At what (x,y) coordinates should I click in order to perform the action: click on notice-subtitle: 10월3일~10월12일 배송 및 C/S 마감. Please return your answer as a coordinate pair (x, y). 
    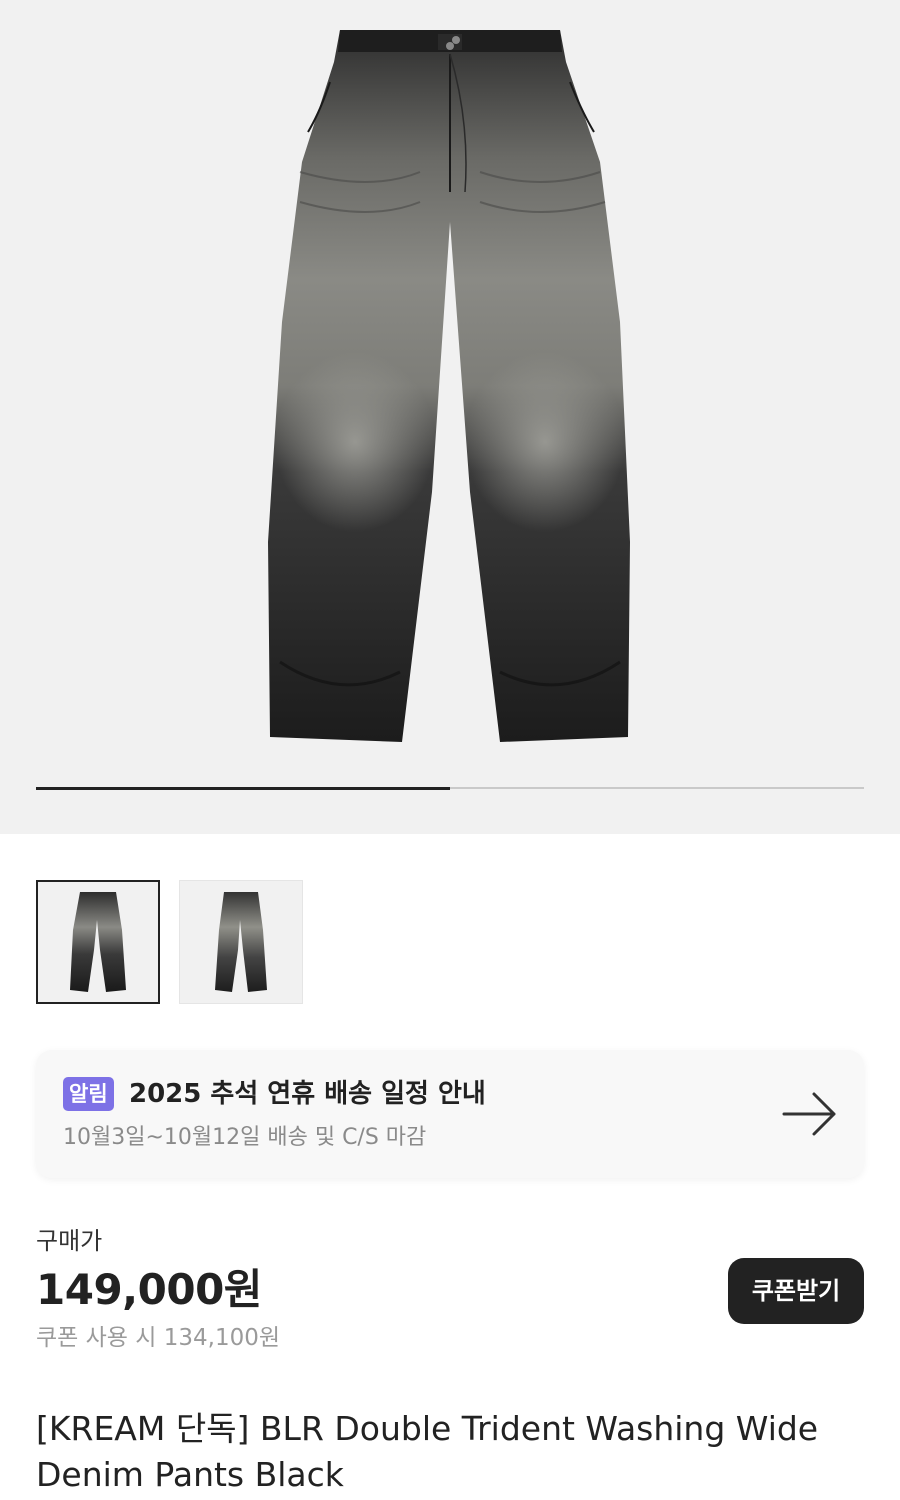
    Looking at the image, I should click on (245, 1137).